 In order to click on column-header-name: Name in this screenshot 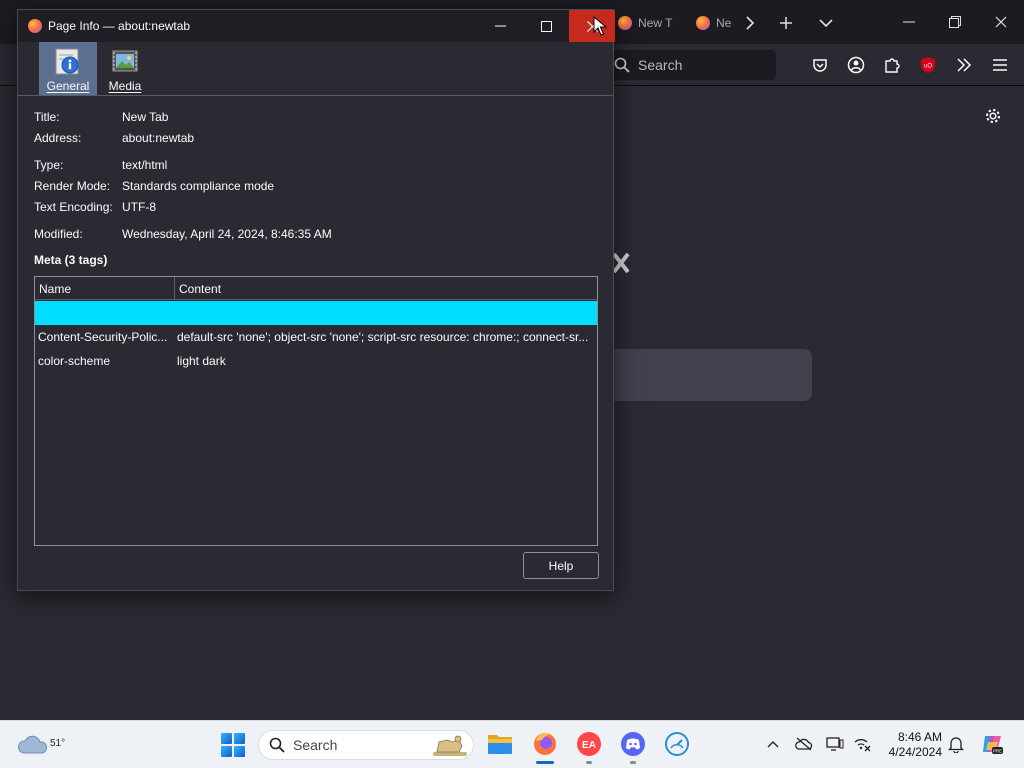, I will do `click(105, 288)`.